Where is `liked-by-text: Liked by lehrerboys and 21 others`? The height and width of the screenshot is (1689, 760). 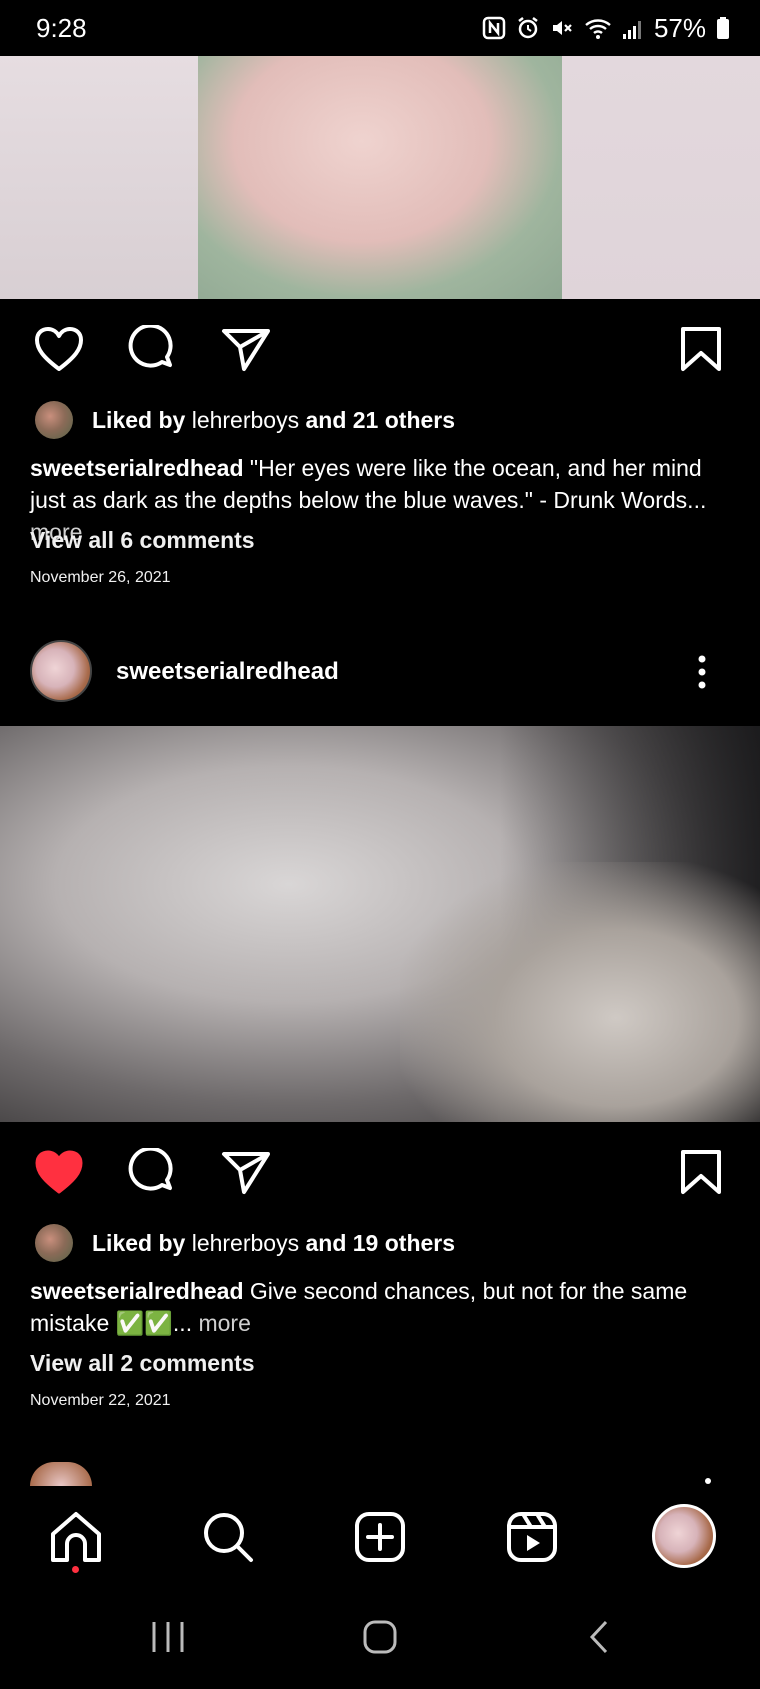 liked-by-text: Liked by lehrerboys and 21 others is located at coordinates (274, 419).